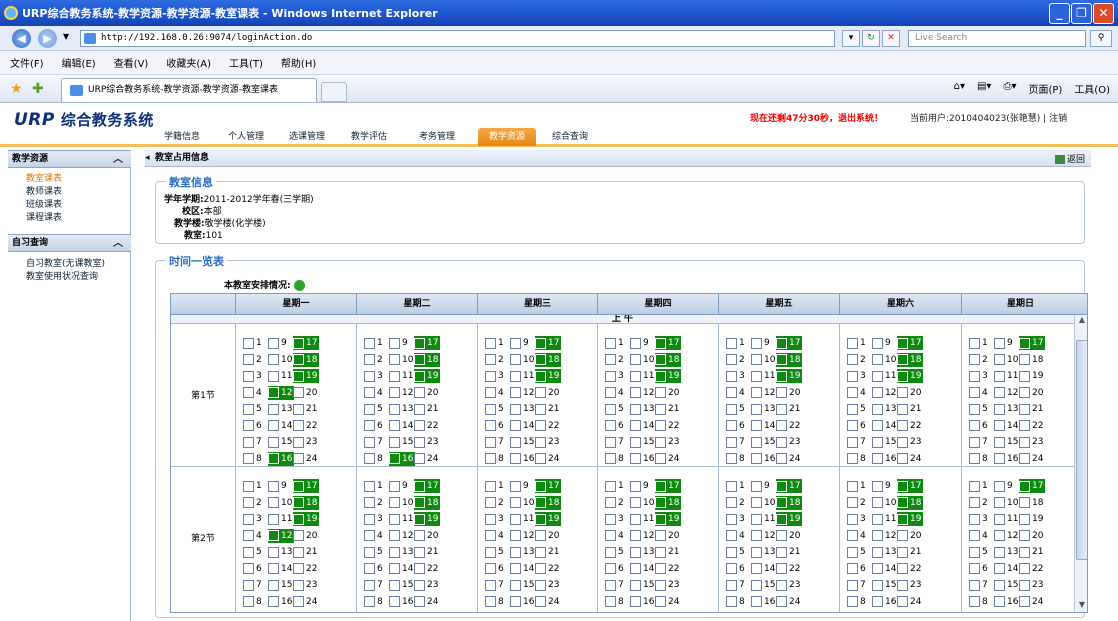  Describe the element at coordinates (1092, 88) in the screenshot. I see `tools-menu: 工具(O)` at that location.